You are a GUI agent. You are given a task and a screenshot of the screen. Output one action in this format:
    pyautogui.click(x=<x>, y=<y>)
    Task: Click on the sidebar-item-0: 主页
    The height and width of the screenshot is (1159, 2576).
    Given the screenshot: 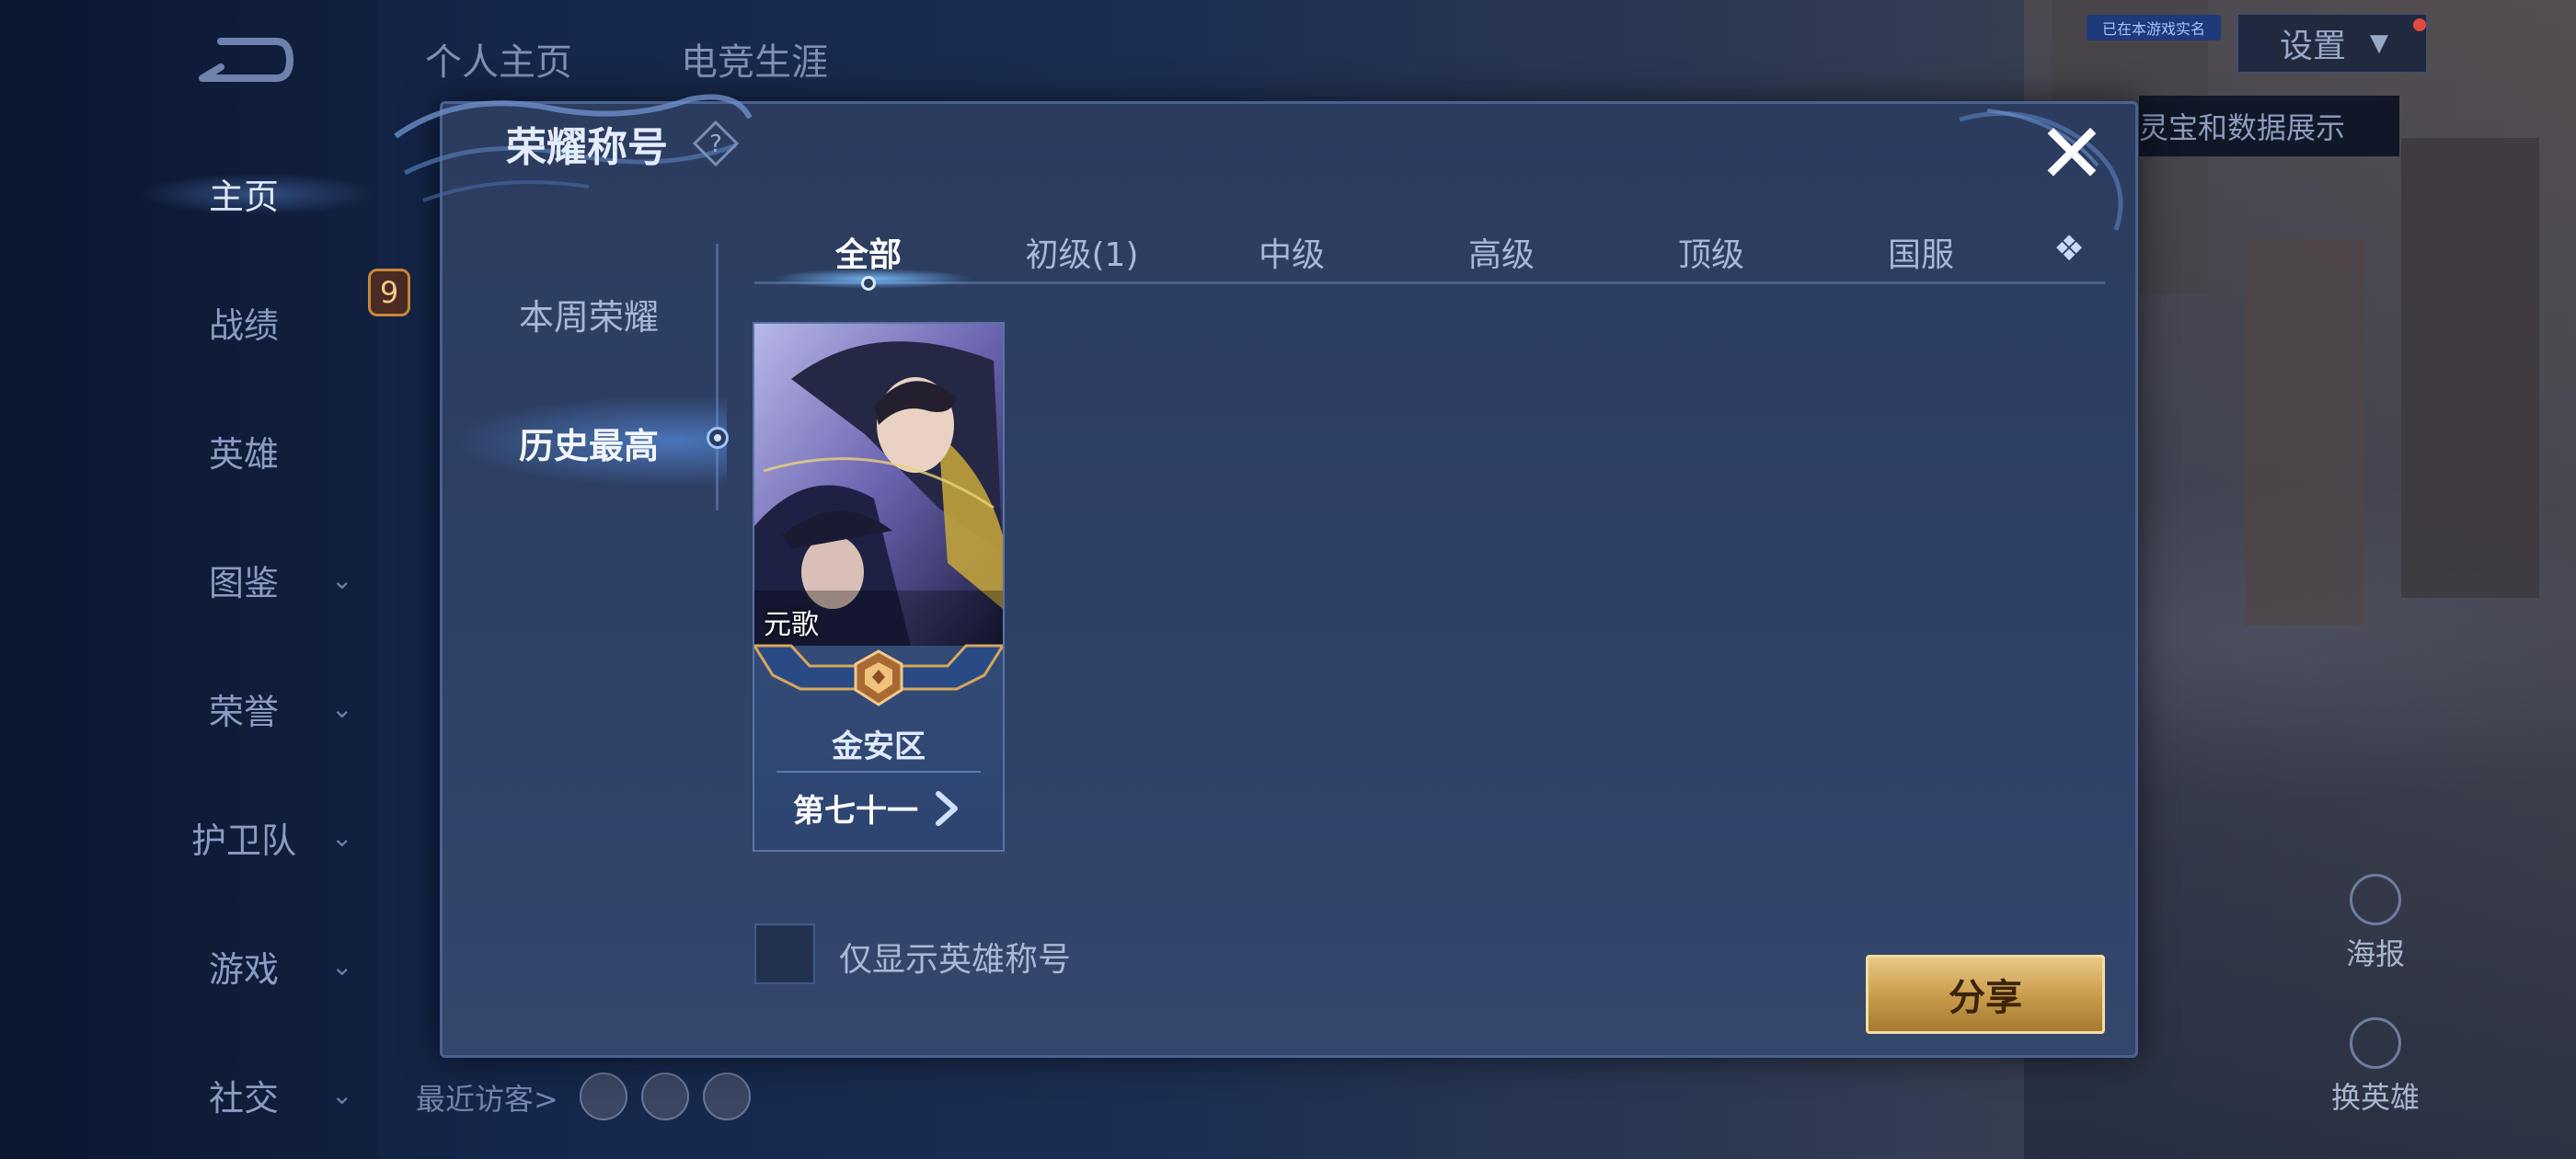 What is the action you would take?
    pyautogui.click(x=257, y=193)
    